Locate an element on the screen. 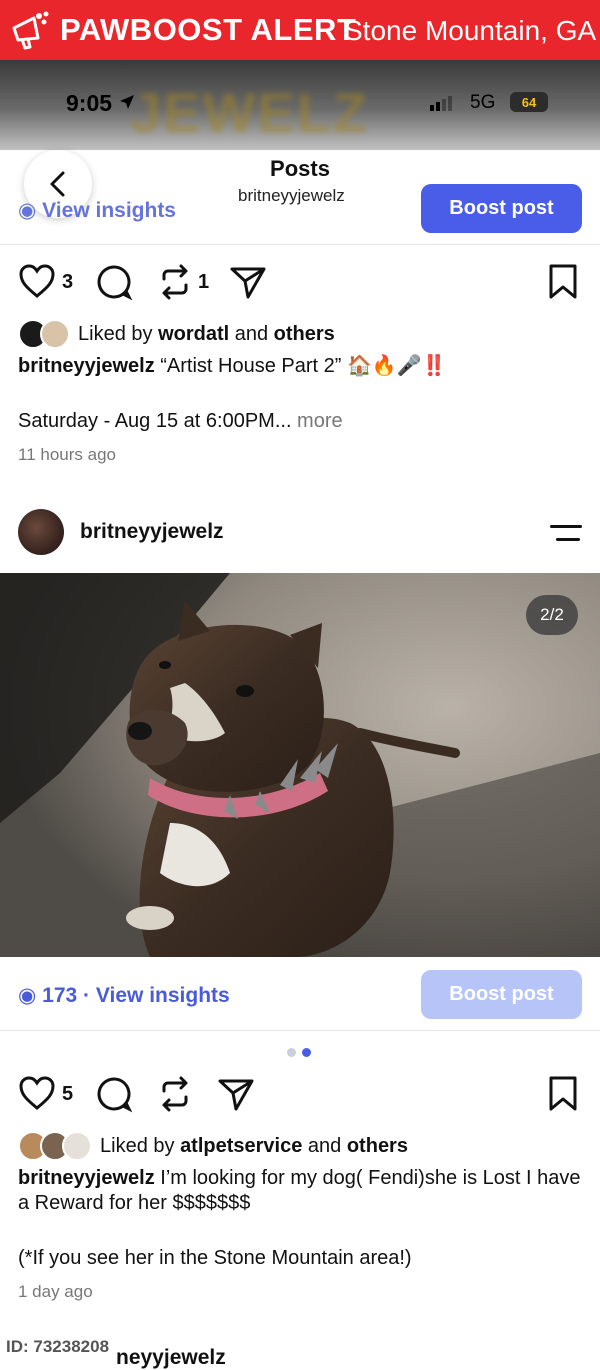  liked-by-user-link: wordatl is located at coordinates (193, 334).